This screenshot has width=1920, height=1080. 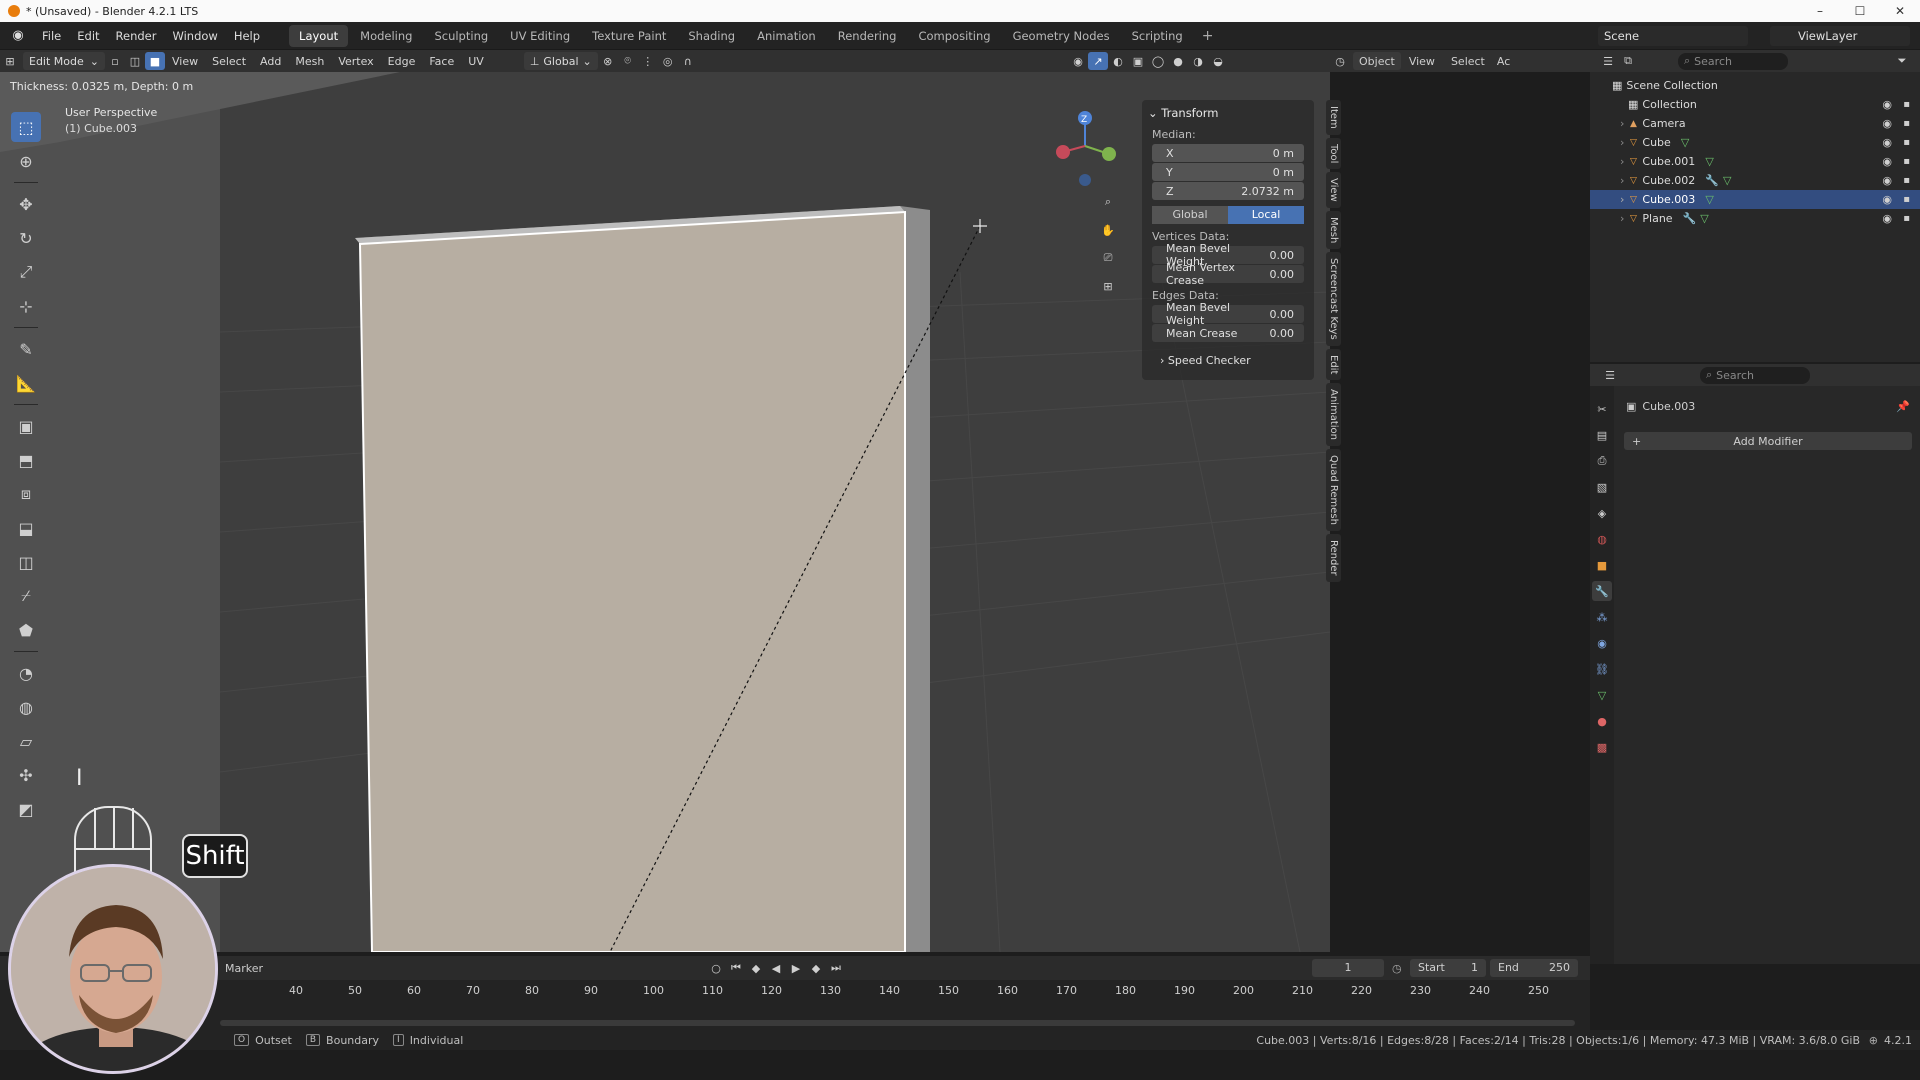 What do you see at coordinates (1755, 161) in the screenshot?
I see `outliner-item-cube-001: › ▽ Cube.001 ▽ ◉ ▪` at bounding box center [1755, 161].